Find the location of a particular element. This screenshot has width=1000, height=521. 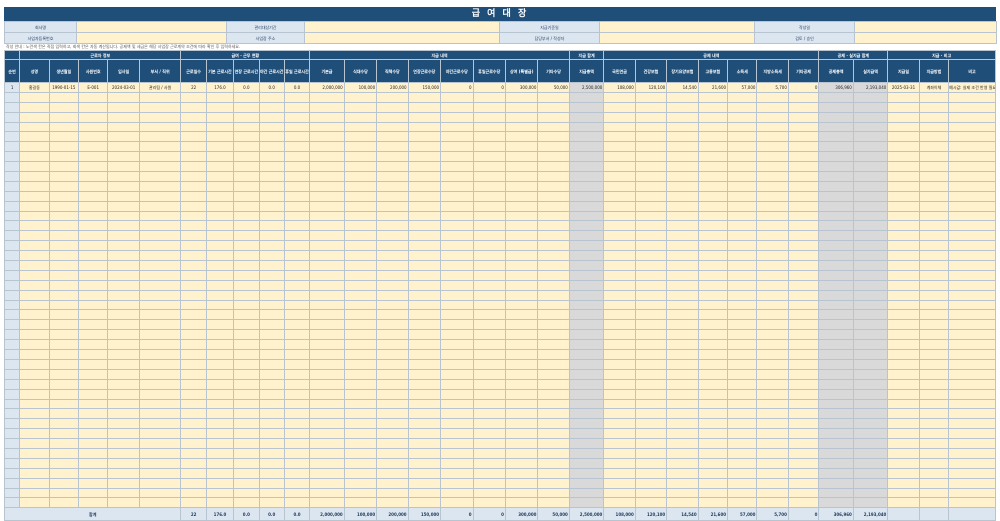

cell-position-allowance is located at coordinates (392, 265).